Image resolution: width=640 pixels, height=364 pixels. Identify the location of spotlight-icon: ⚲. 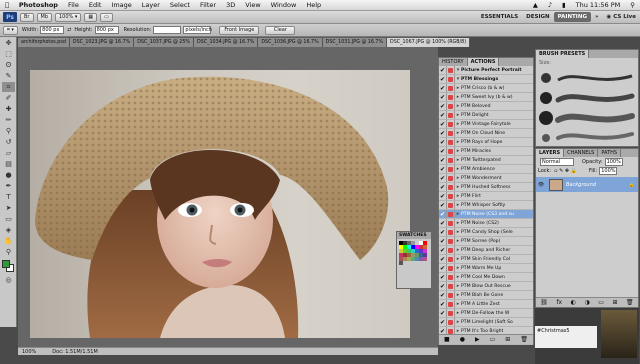
(632, 5).